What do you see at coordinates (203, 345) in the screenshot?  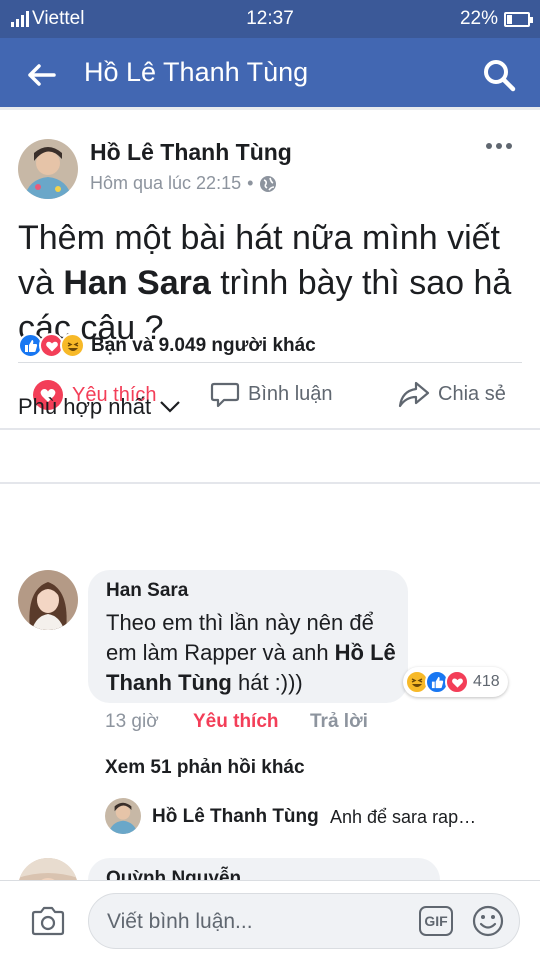 I see `reaction-count-text: Bạn và 9.049 người khác` at bounding box center [203, 345].